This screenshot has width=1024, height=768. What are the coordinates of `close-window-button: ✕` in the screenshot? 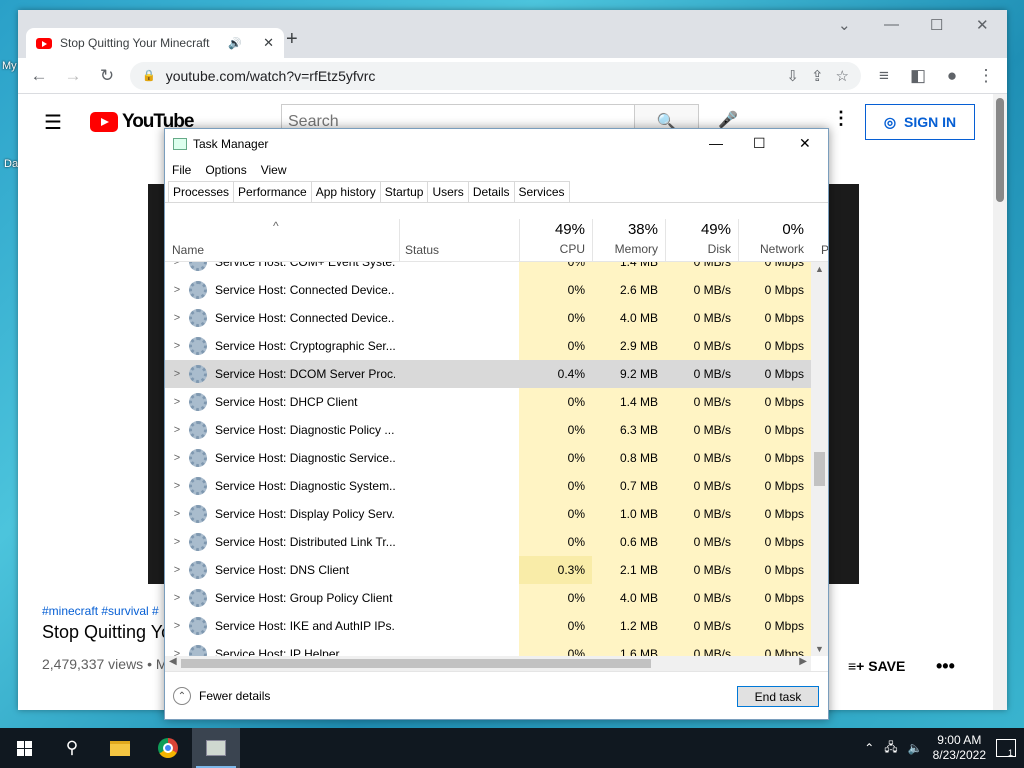 It's located at (982, 25).